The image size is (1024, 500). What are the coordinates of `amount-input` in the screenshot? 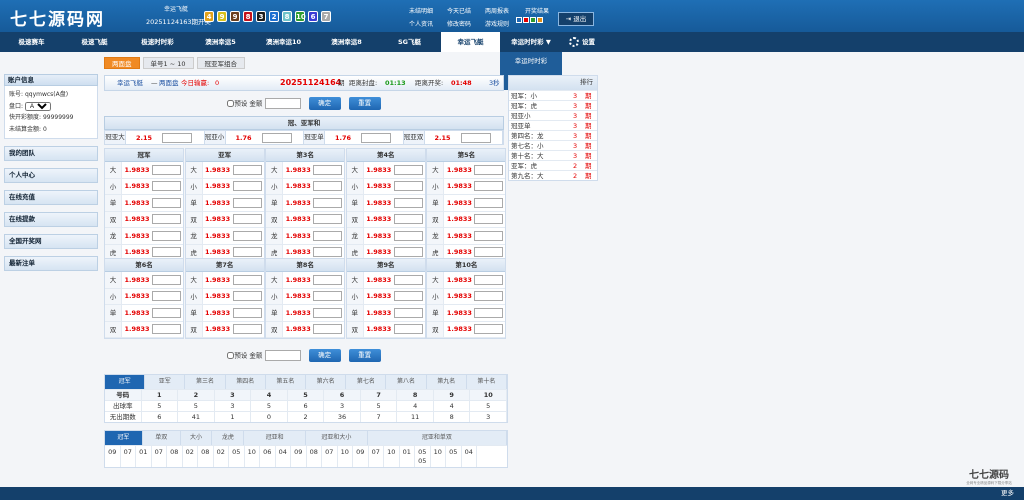 It's located at (282, 103).